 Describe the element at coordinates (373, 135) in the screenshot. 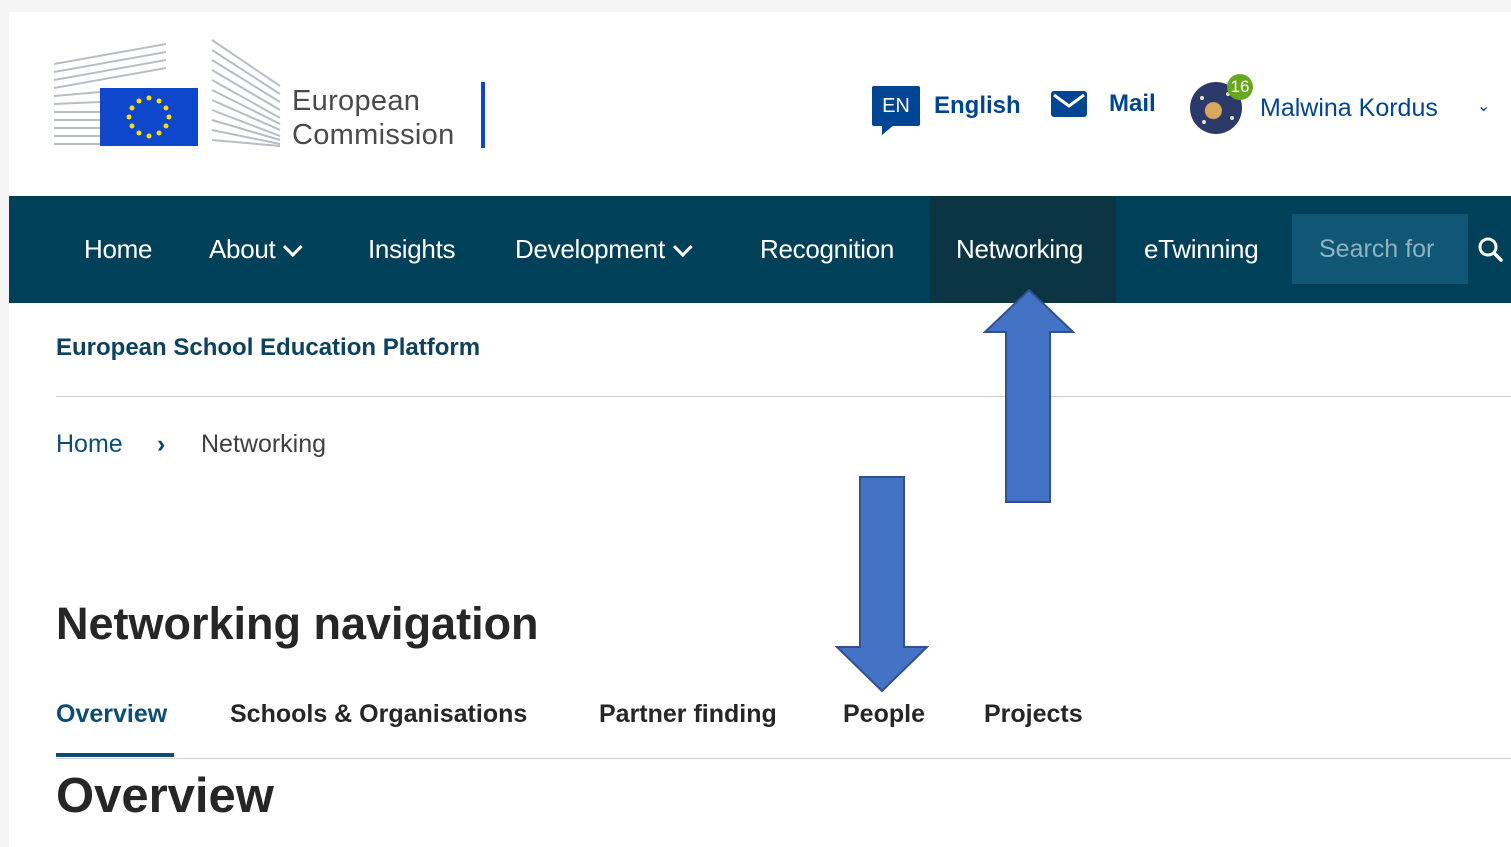

I see `logo-text-line2: Commission` at that location.